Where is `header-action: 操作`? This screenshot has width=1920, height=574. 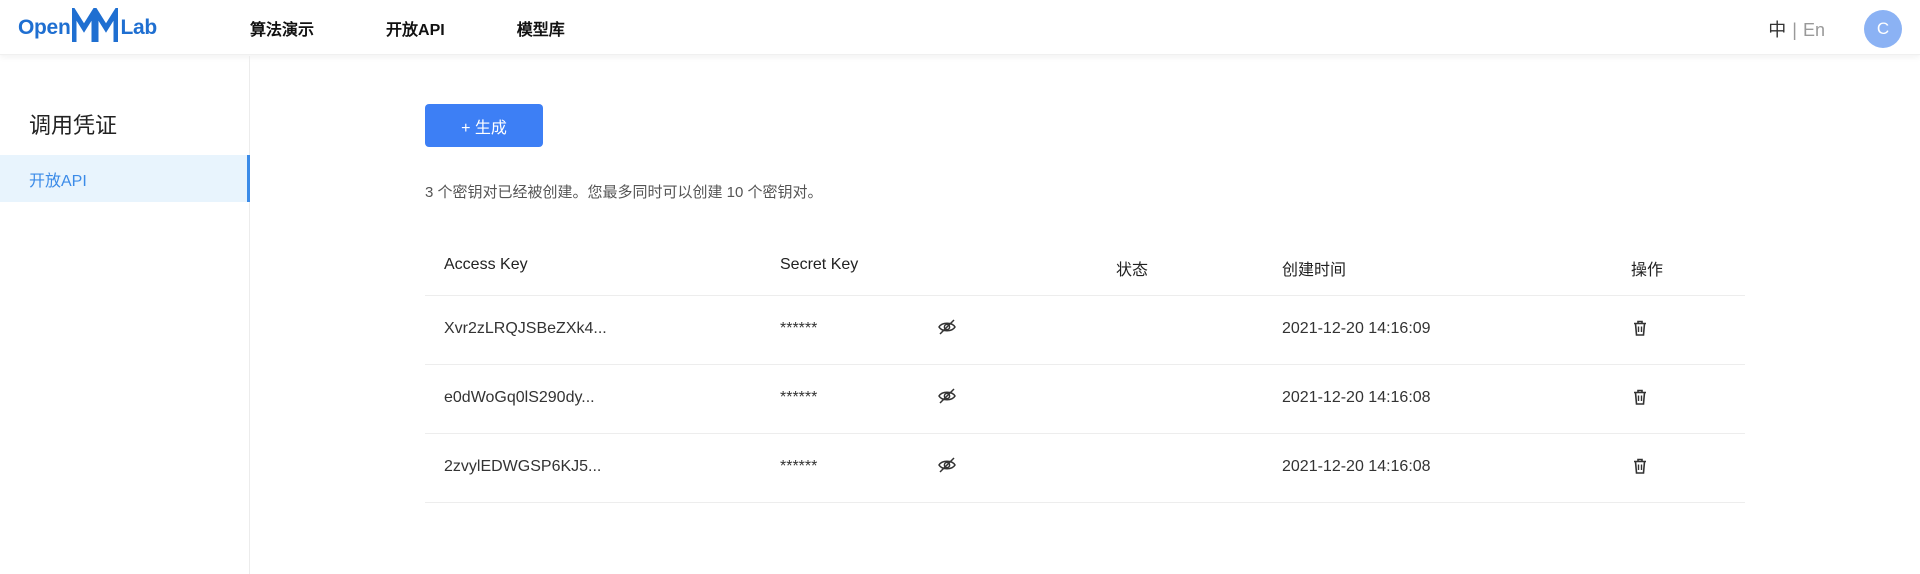
header-action: 操作 is located at coordinates (1647, 270).